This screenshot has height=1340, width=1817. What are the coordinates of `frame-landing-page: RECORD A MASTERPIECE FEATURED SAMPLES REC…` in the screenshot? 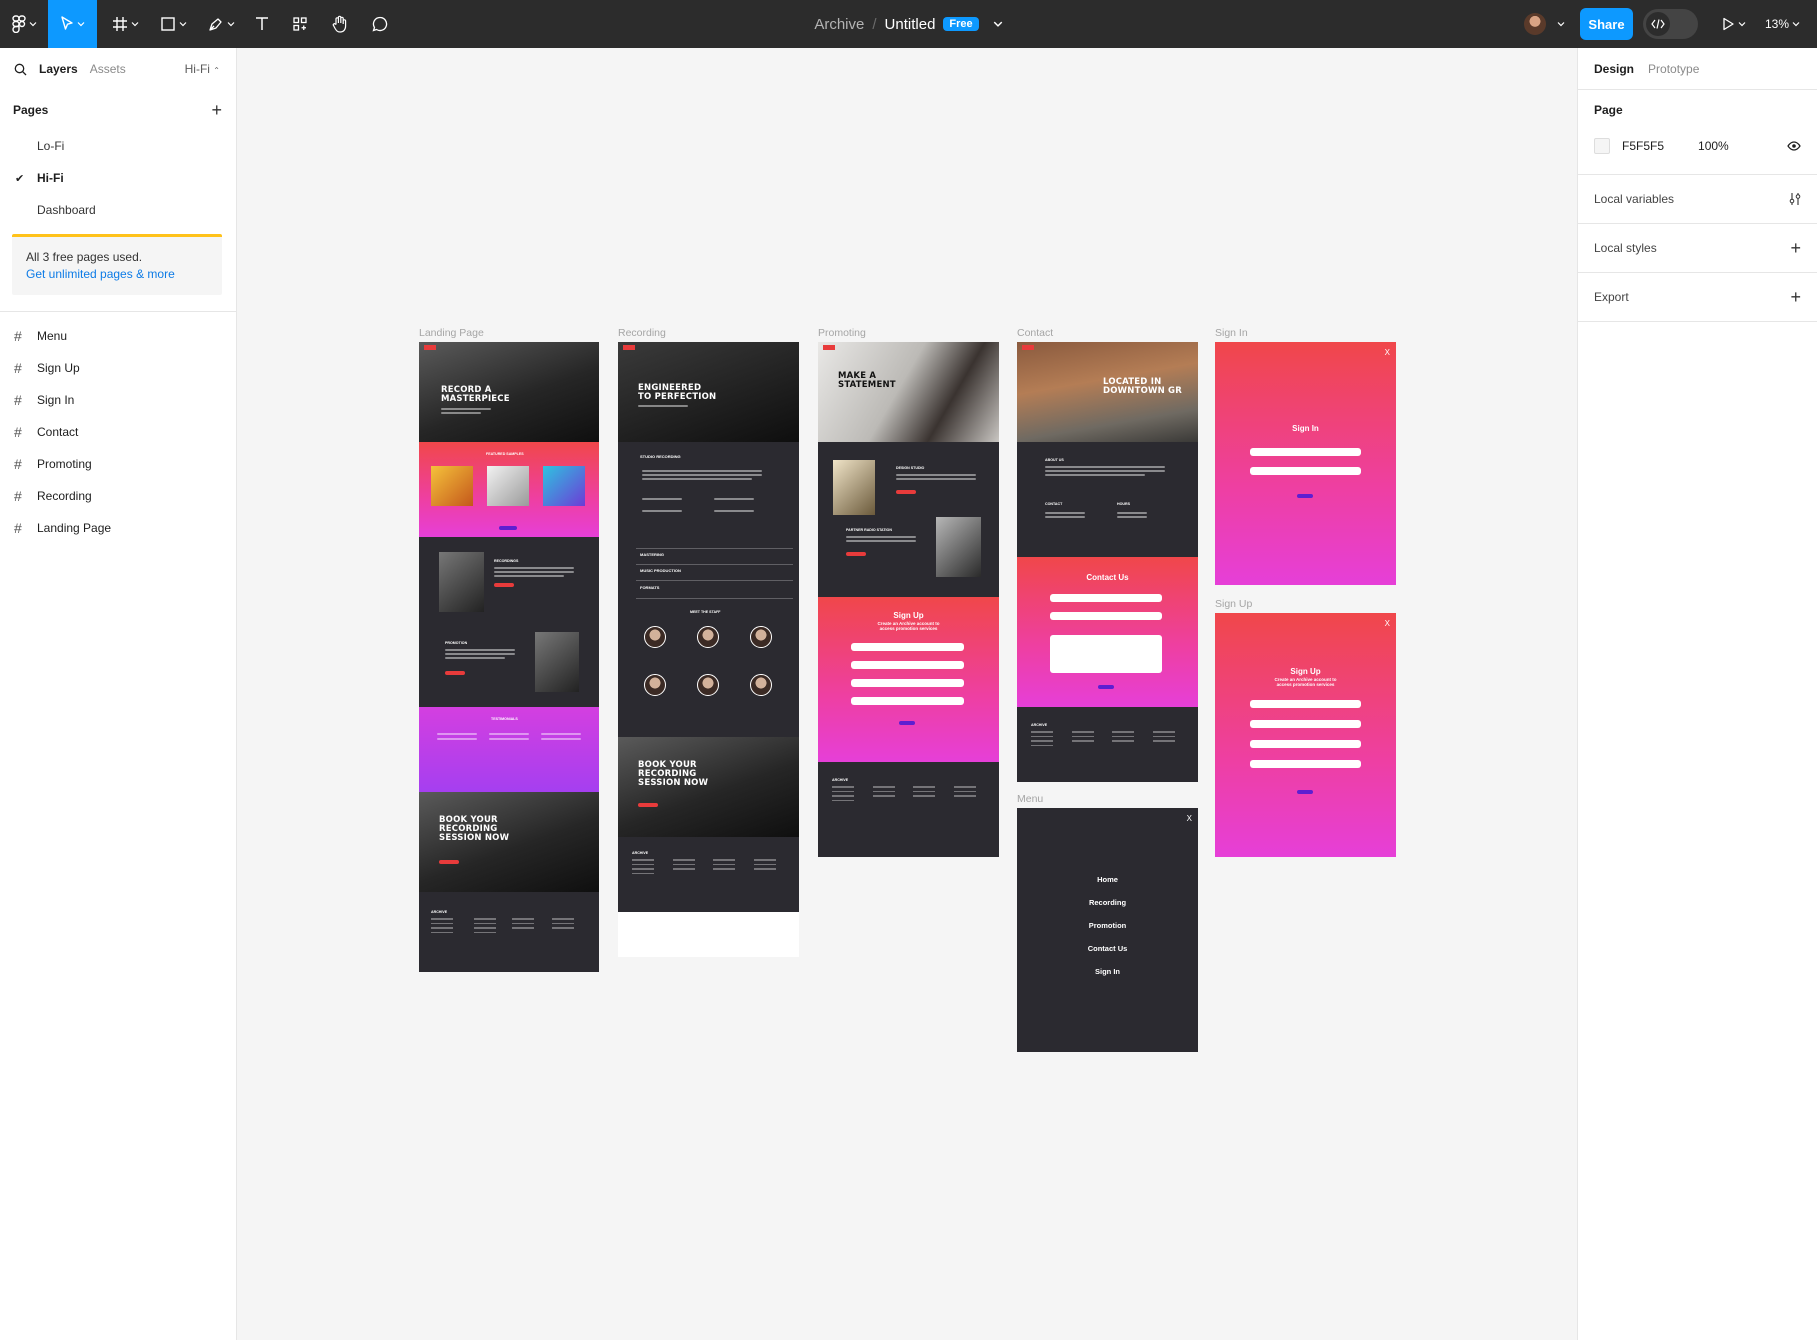 It's located at (509, 657).